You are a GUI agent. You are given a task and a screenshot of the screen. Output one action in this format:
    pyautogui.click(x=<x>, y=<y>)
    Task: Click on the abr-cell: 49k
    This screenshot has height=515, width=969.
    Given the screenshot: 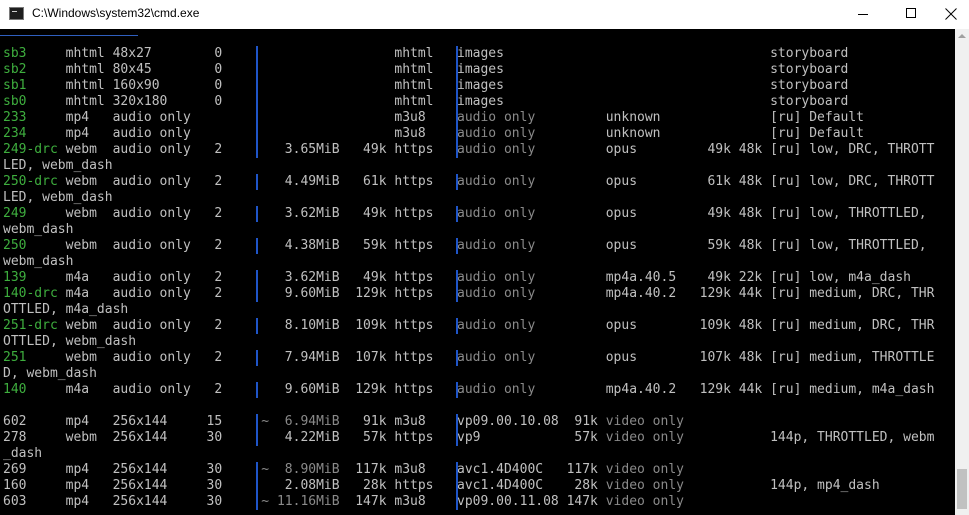 What is the action you would take?
    pyautogui.click(x=711, y=149)
    